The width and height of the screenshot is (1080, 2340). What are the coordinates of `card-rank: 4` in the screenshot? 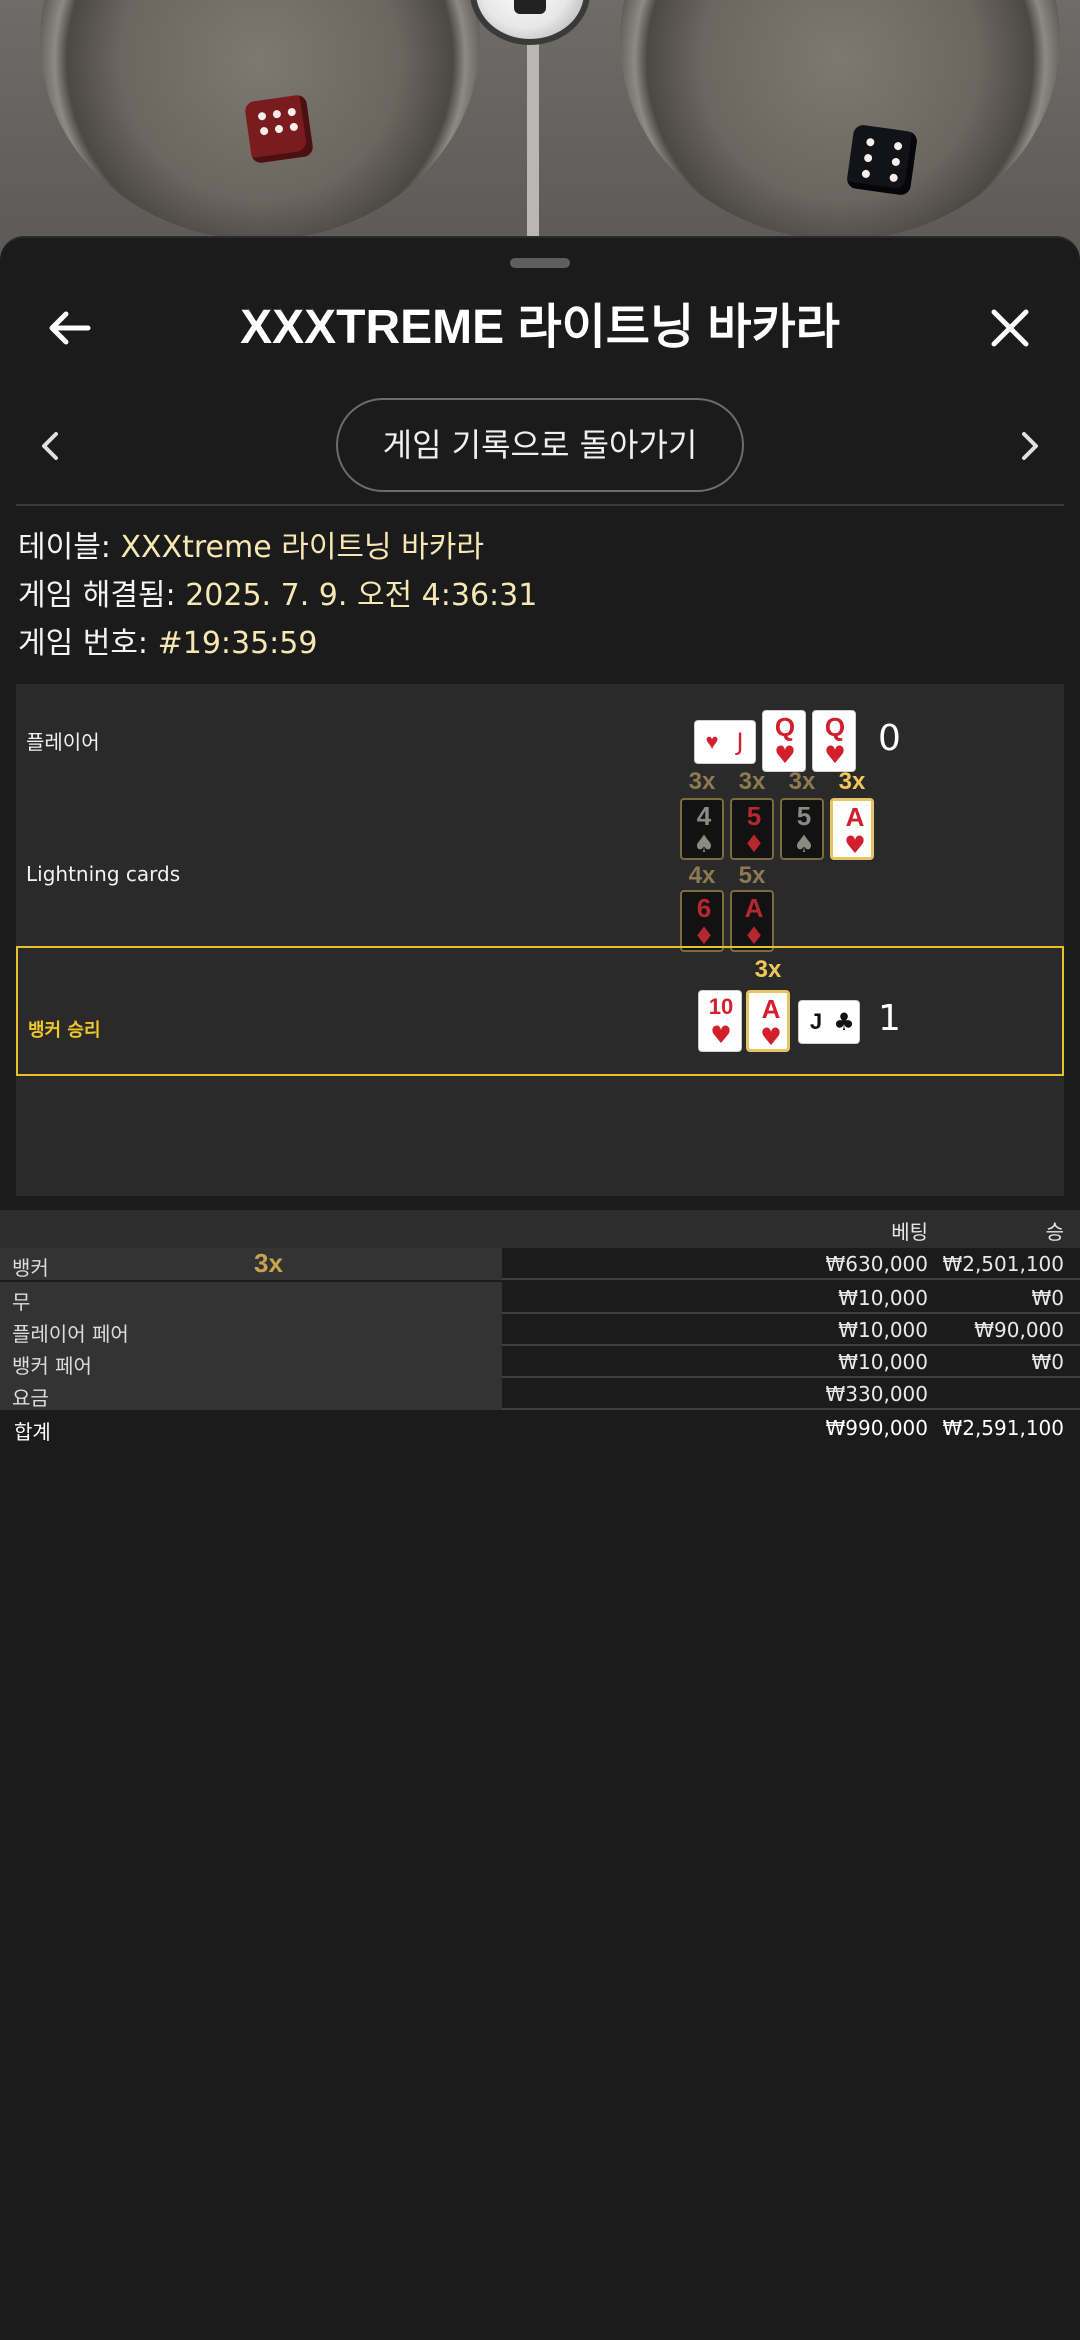 It's located at (704, 816).